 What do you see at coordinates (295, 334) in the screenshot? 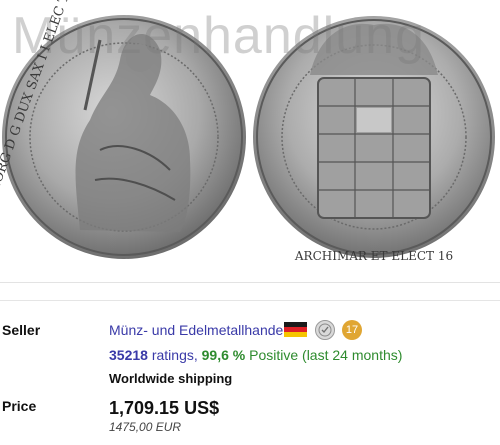
I see `flag-stripe` at bounding box center [295, 334].